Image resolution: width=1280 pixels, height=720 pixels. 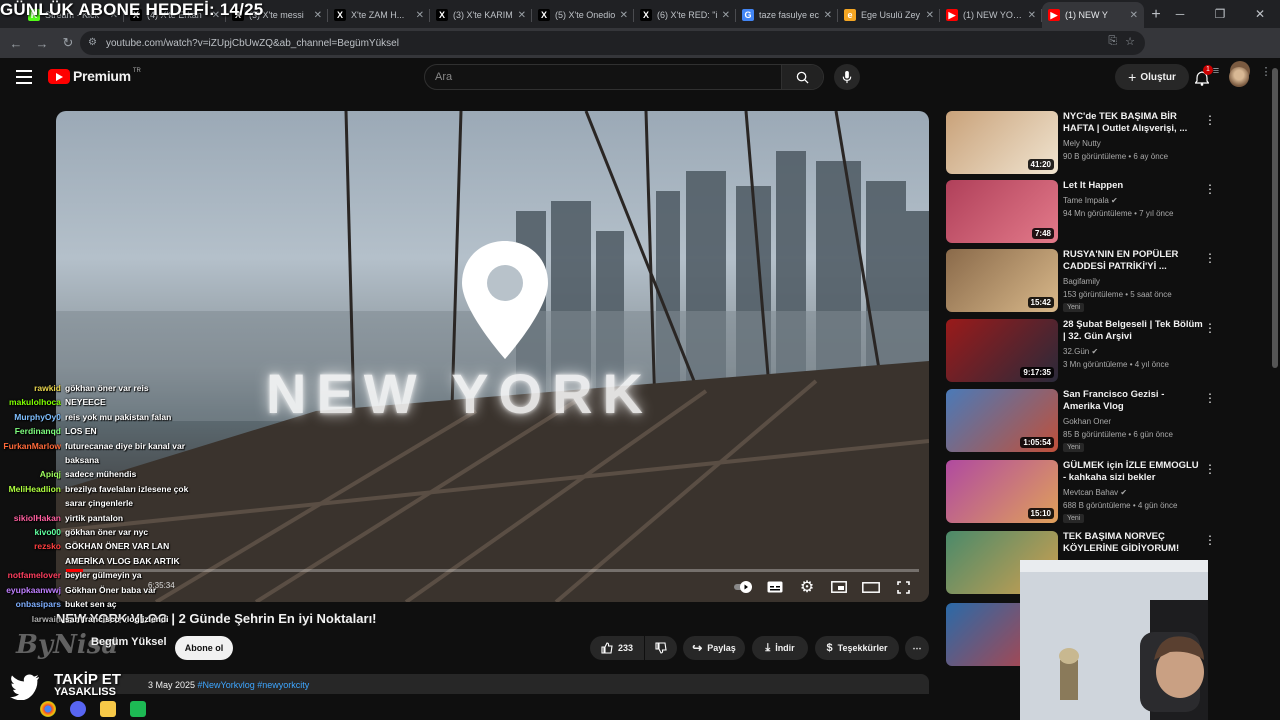 What do you see at coordinates (583, 15) in the screenshot?
I see `browser-tab: X (5) X'te Onedio ✕` at bounding box center [583, 15].